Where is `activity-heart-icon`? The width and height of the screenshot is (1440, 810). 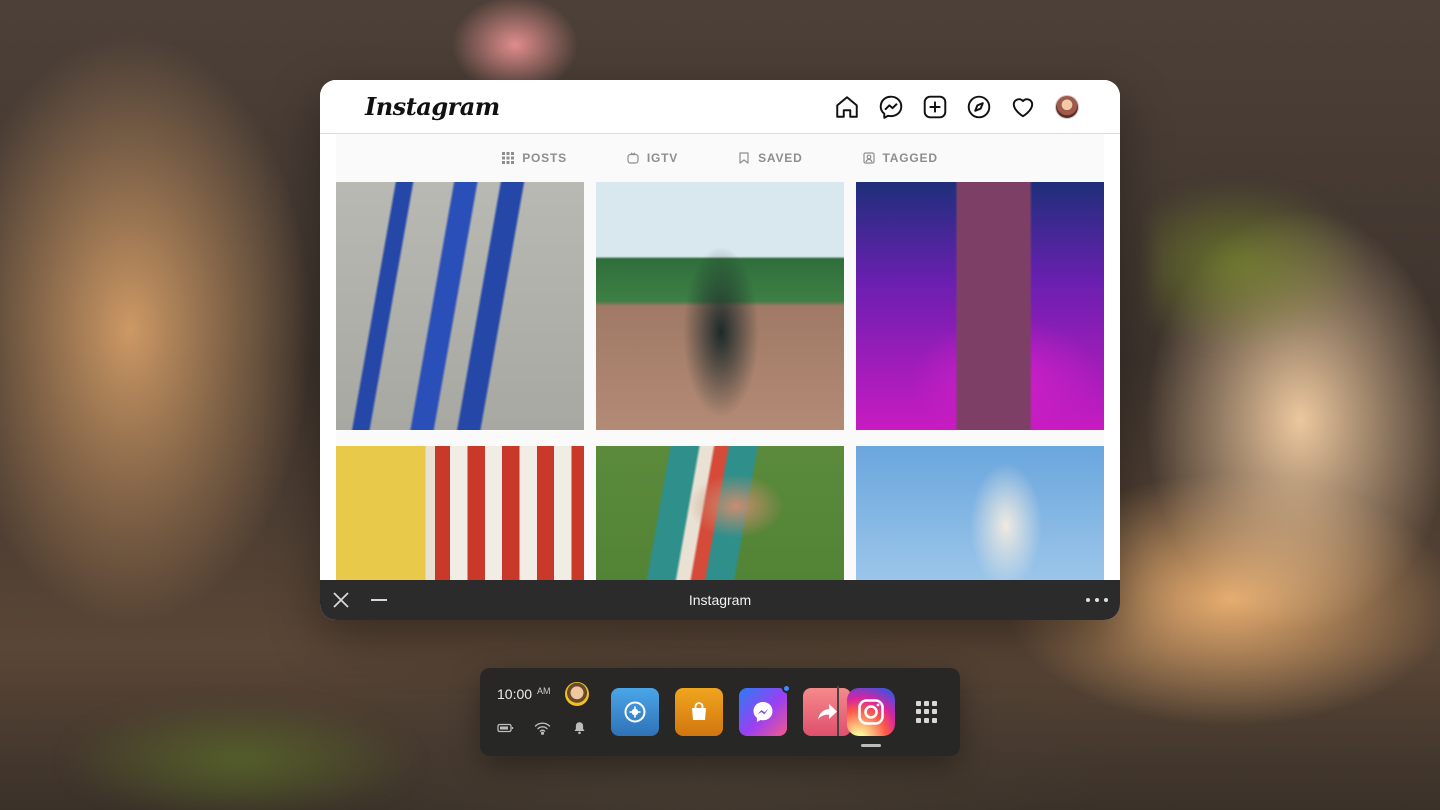 activity-heart-icon is located at coordinates (1023, 107).